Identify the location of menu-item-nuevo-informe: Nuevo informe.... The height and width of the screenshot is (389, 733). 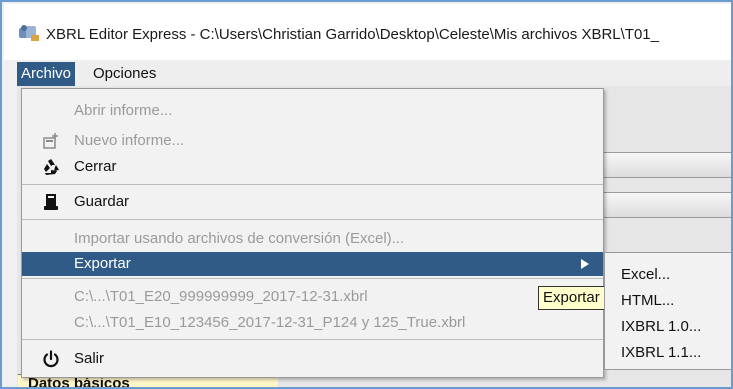
(312, 141).